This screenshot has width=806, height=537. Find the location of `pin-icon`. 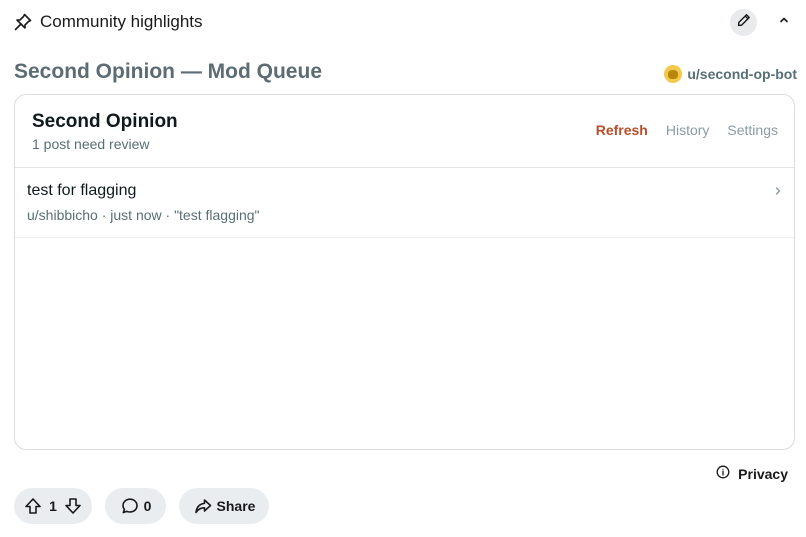

pin-icon is located at coordinates (23, 22).